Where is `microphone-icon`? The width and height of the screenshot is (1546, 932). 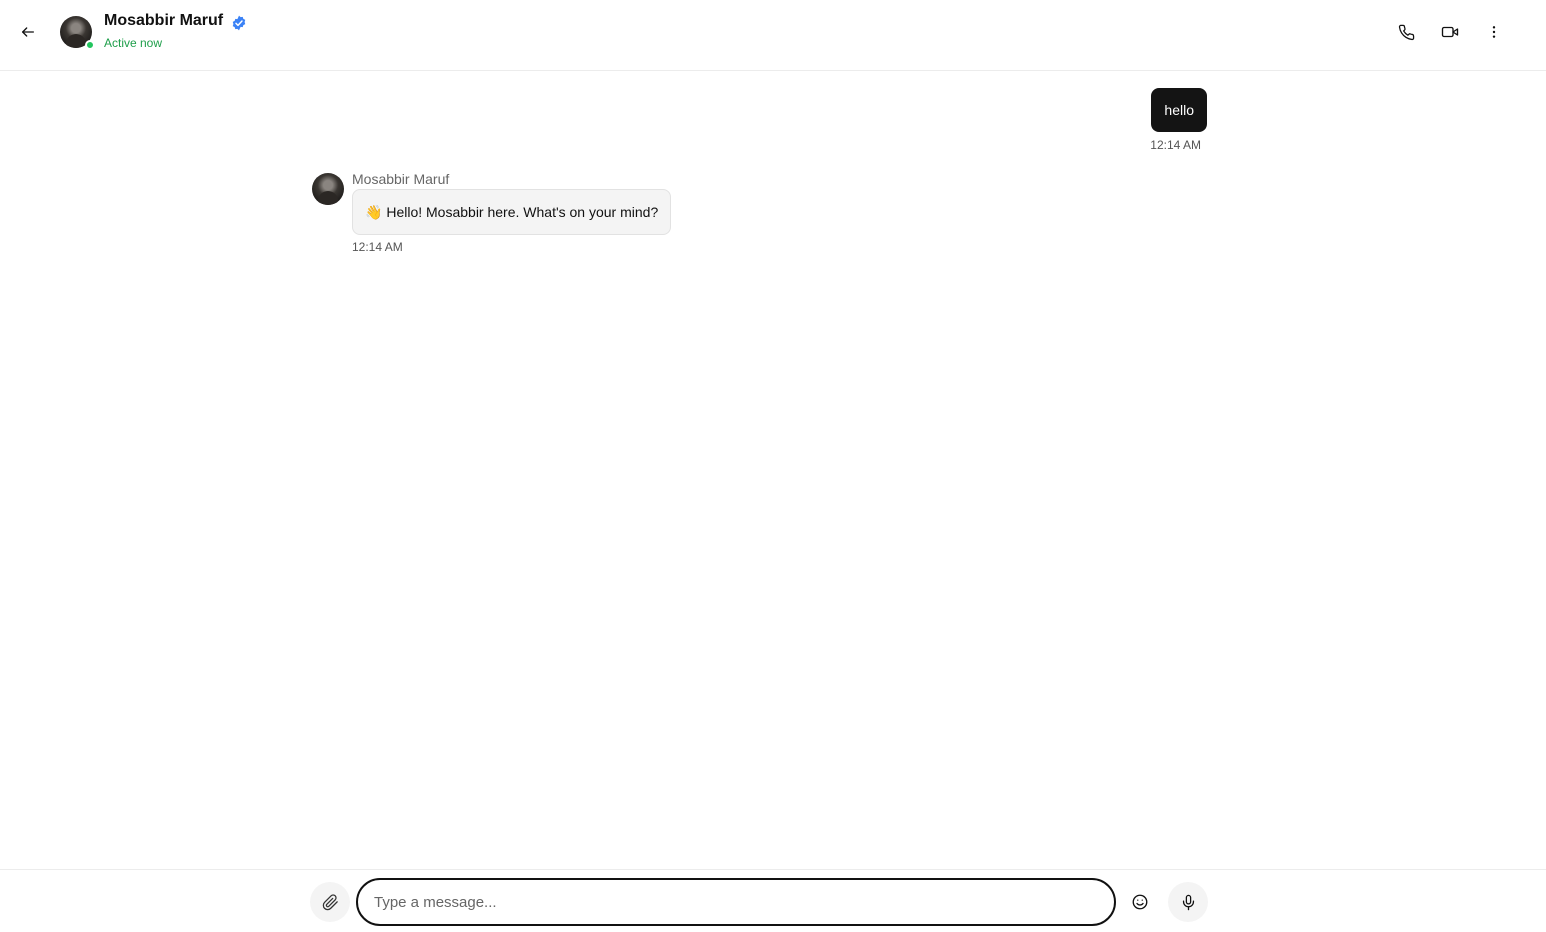 microphone-icon is located at coordinates (1188, 902).